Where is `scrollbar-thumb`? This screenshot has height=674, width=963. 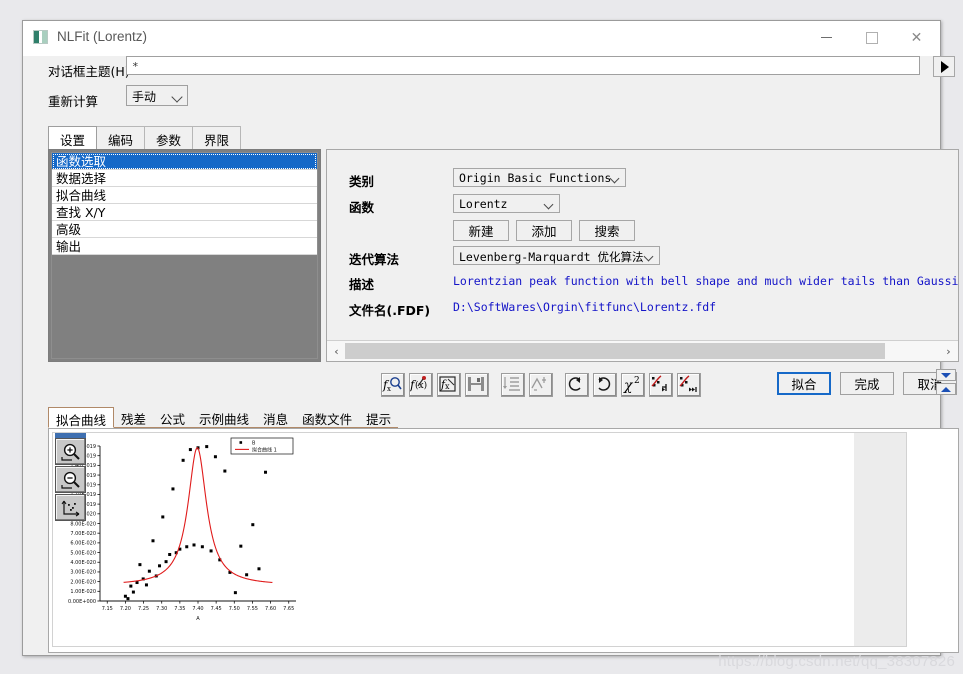 scrollbar-thumb is located at coordinates (615, 351).